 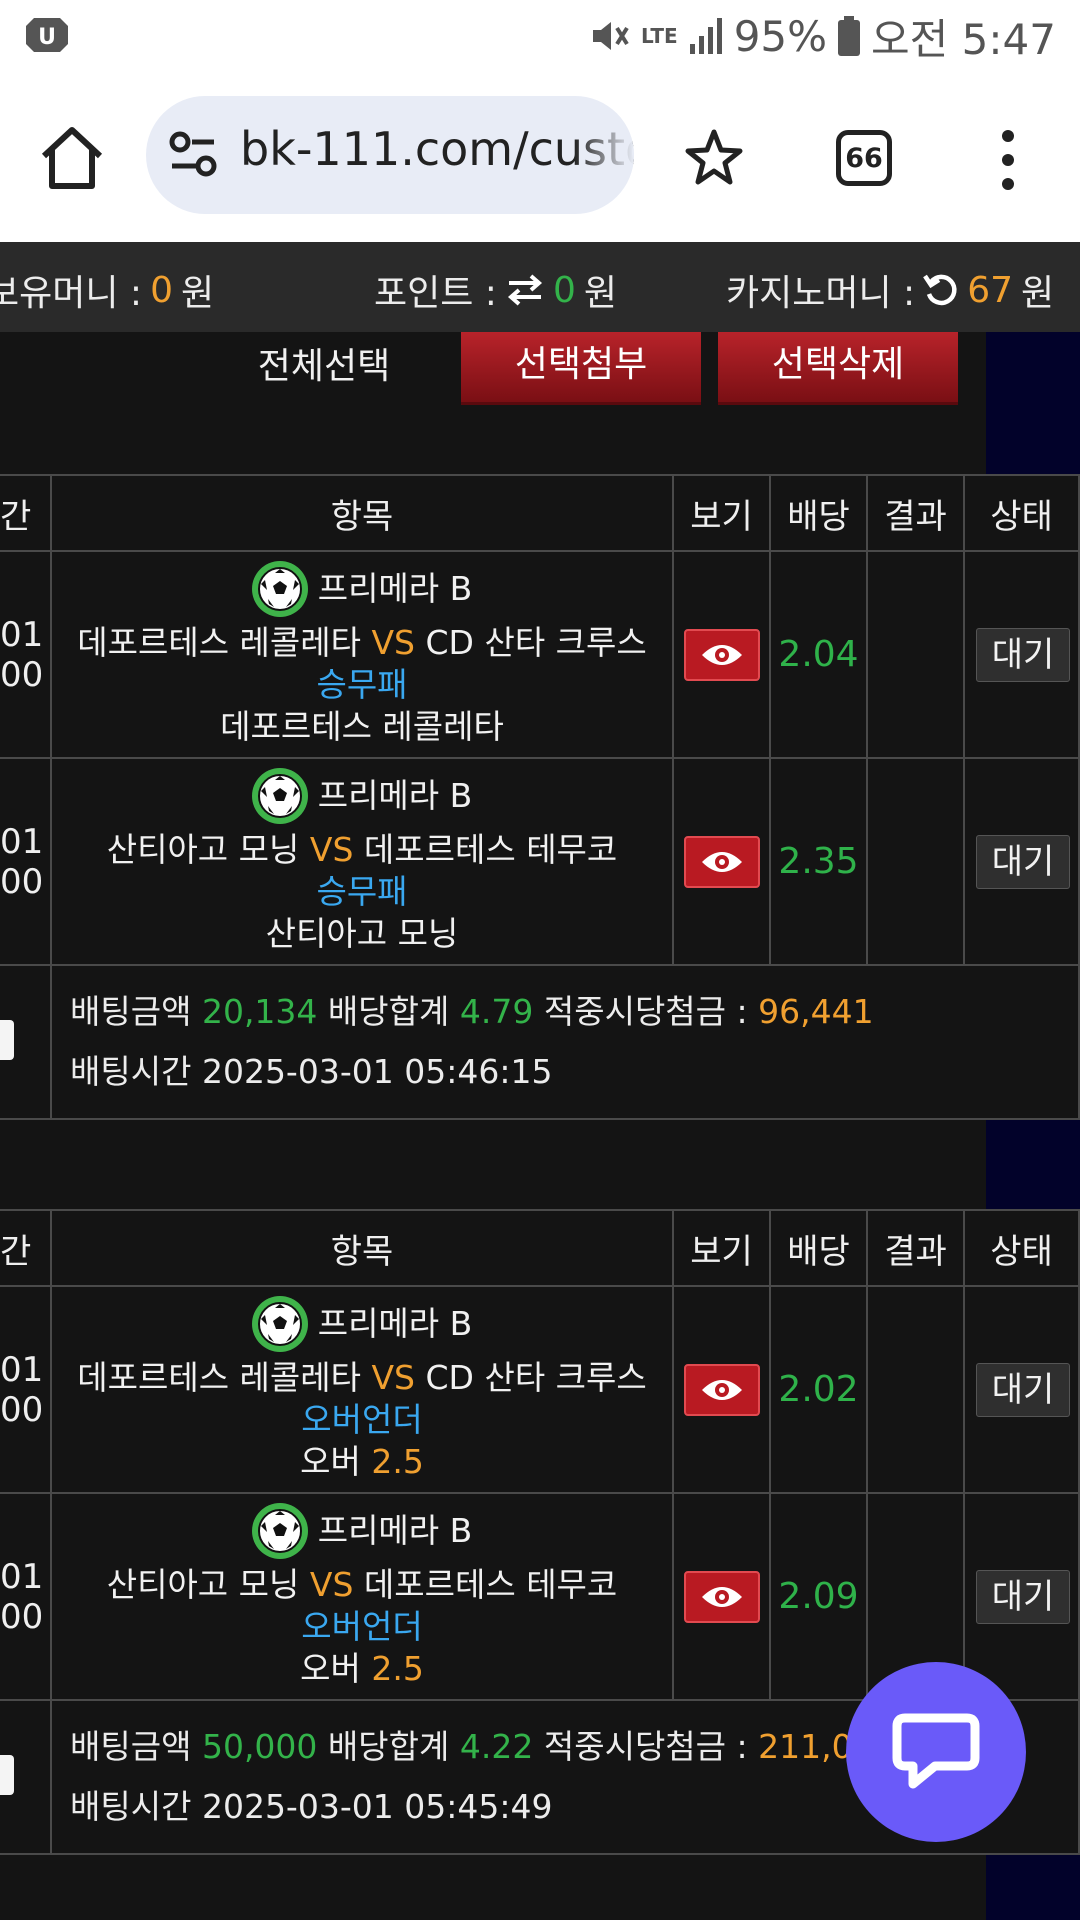 What do you see at coordinates (496, 1746) in the screenshot?
I see `odds-total: 4.22` at bounding box center [496, 1746].